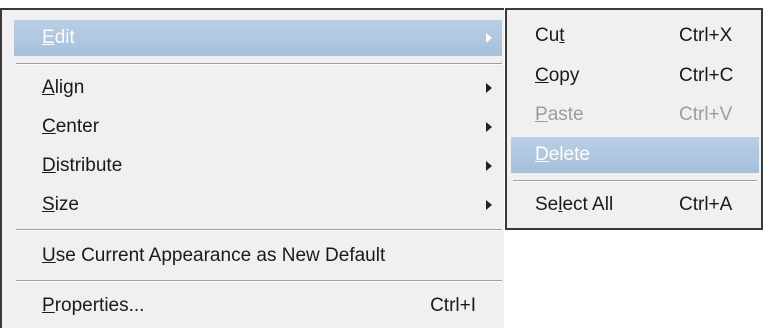 The height and width of the screenshot is (328, 763). Describe the element at coordinates (60, 204) in the screenshot. I see `menu-item-size-label: Size` at that location.